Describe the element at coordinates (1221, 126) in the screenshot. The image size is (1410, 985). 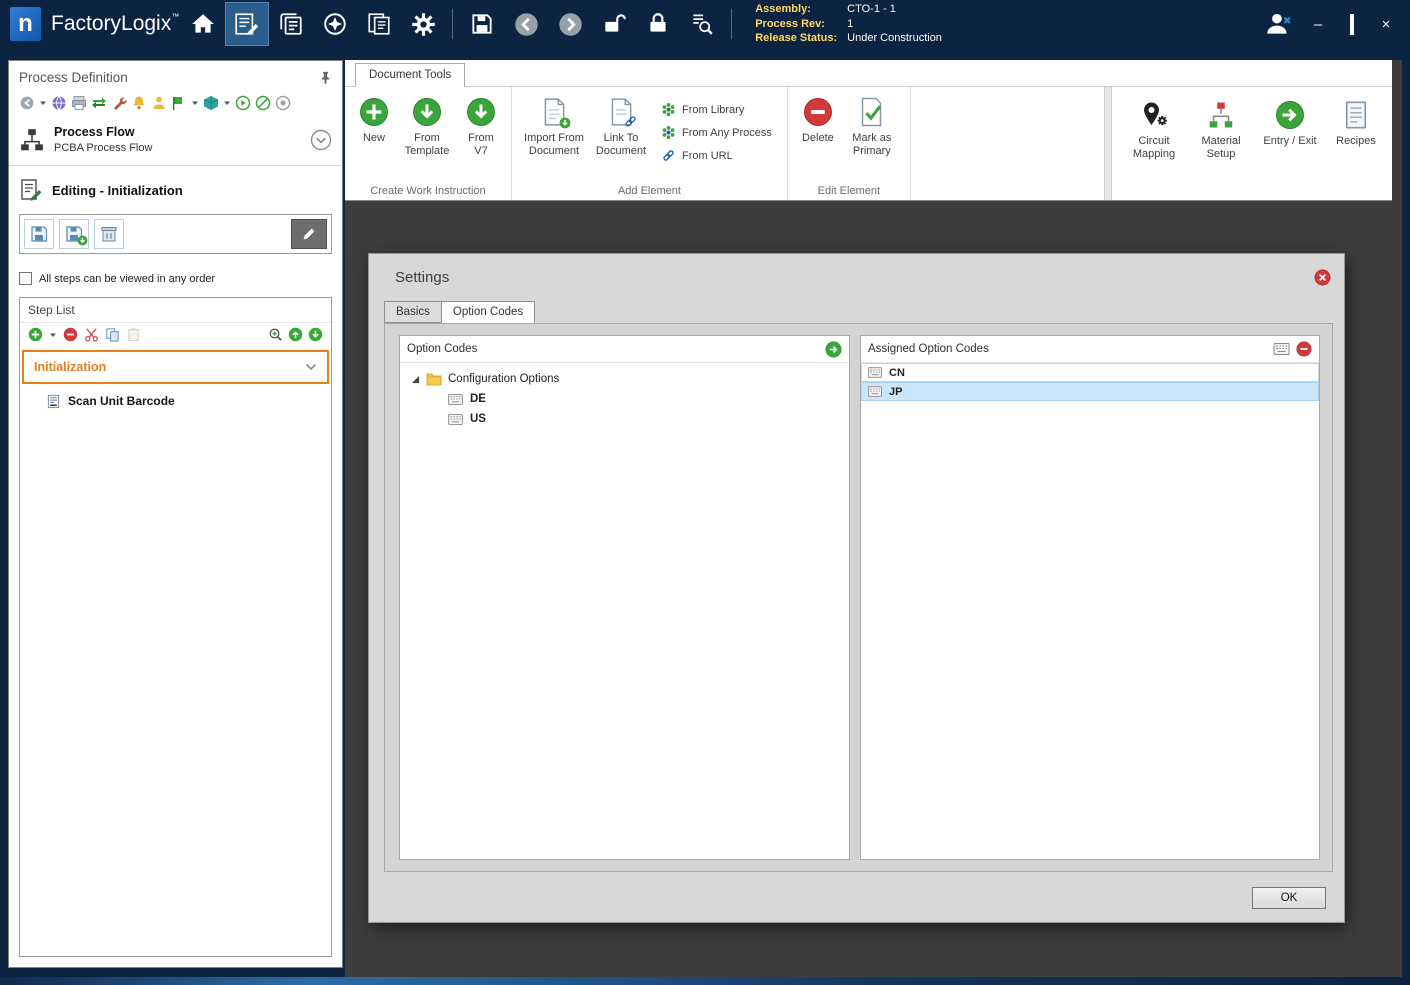
I see `material-setup-button: Material Setup` at that location.